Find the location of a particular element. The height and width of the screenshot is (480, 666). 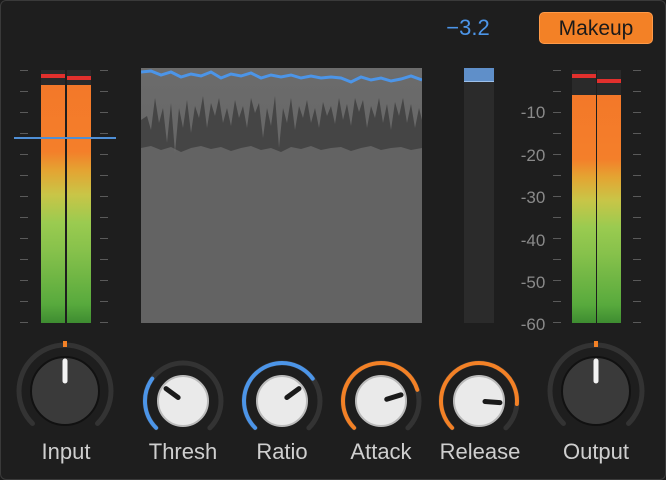

output-meter-left is located at coordinates (584, 196).